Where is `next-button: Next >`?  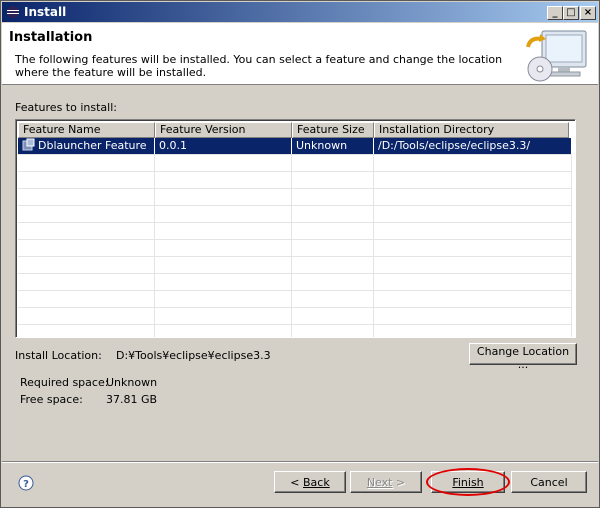
next-button: Next > is located at coordinates (386, 482).